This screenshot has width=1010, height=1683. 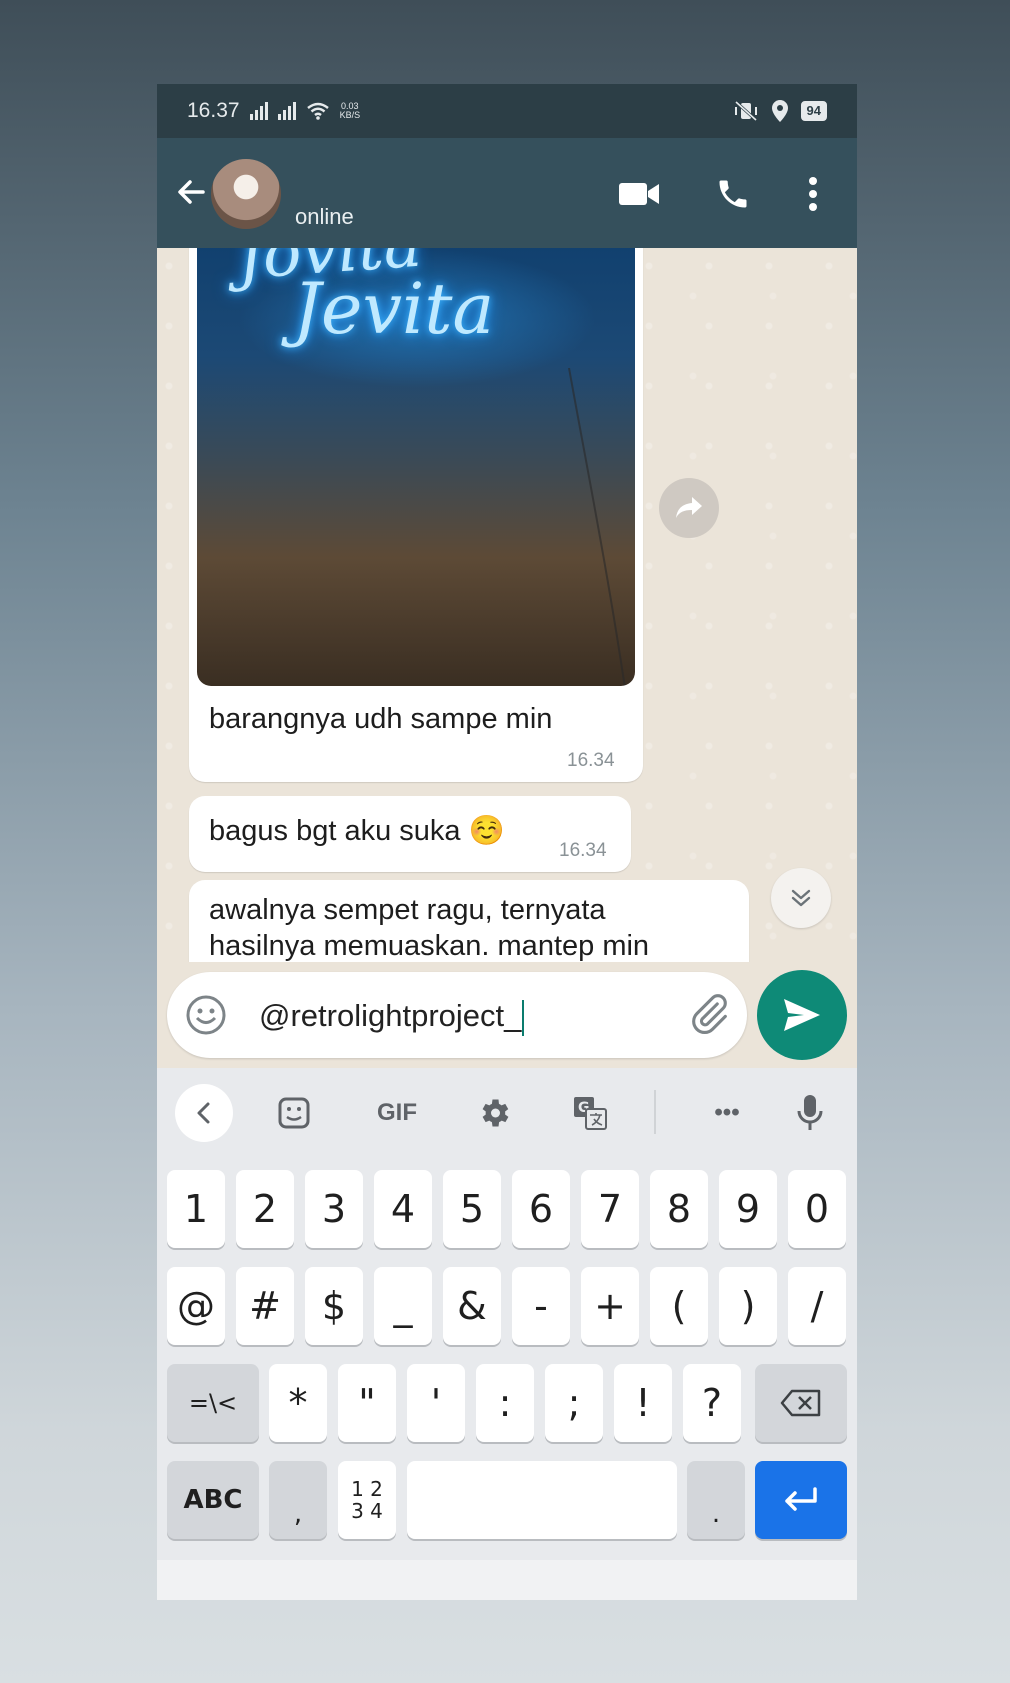 I want to click on key-label: +, so click(x=610, y=1306).